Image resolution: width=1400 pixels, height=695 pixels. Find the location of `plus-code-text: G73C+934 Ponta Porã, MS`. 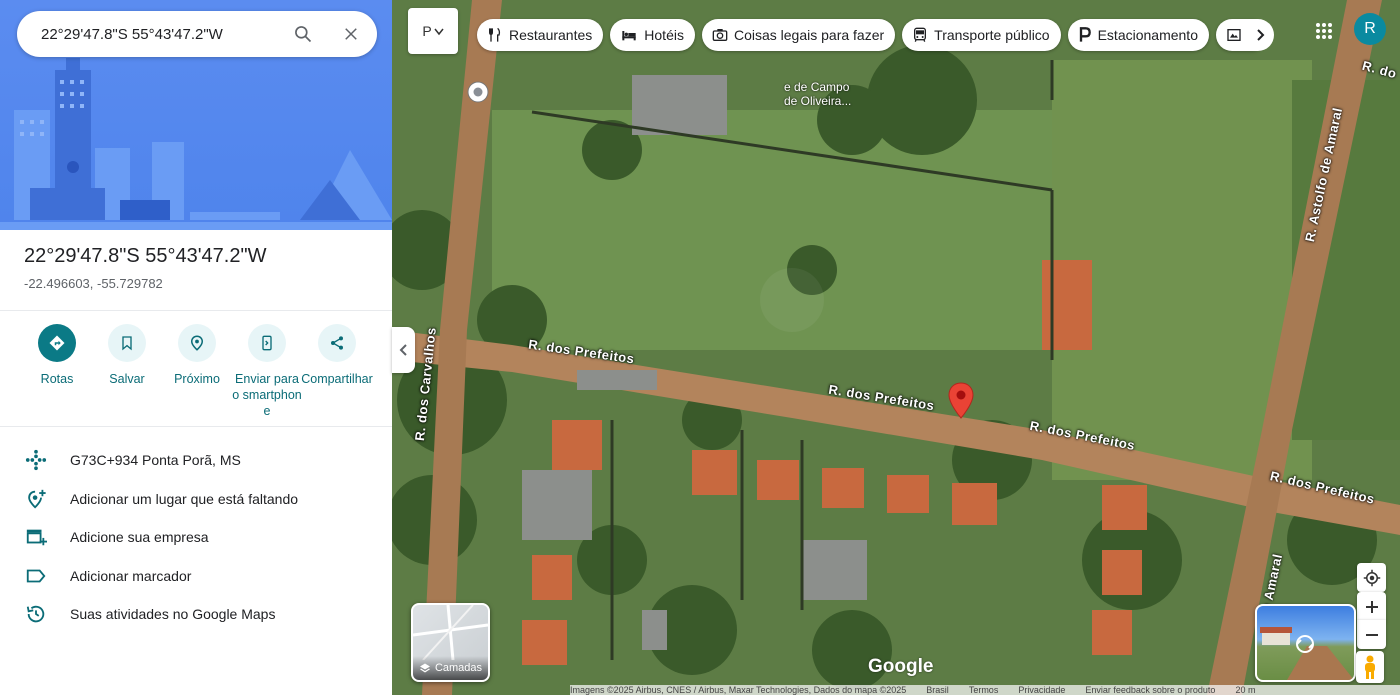

plus-code-text: G73C+934 Ponta Porã, MS is located at coordinates (155, 460).